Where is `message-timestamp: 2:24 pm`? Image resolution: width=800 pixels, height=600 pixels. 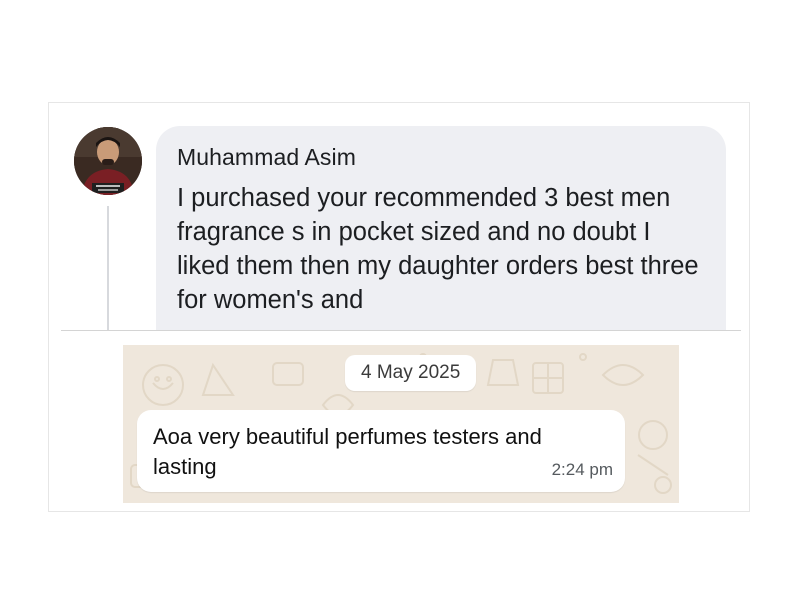
message-timestamp: 2:24 pm is located at coordinates (582, 469).